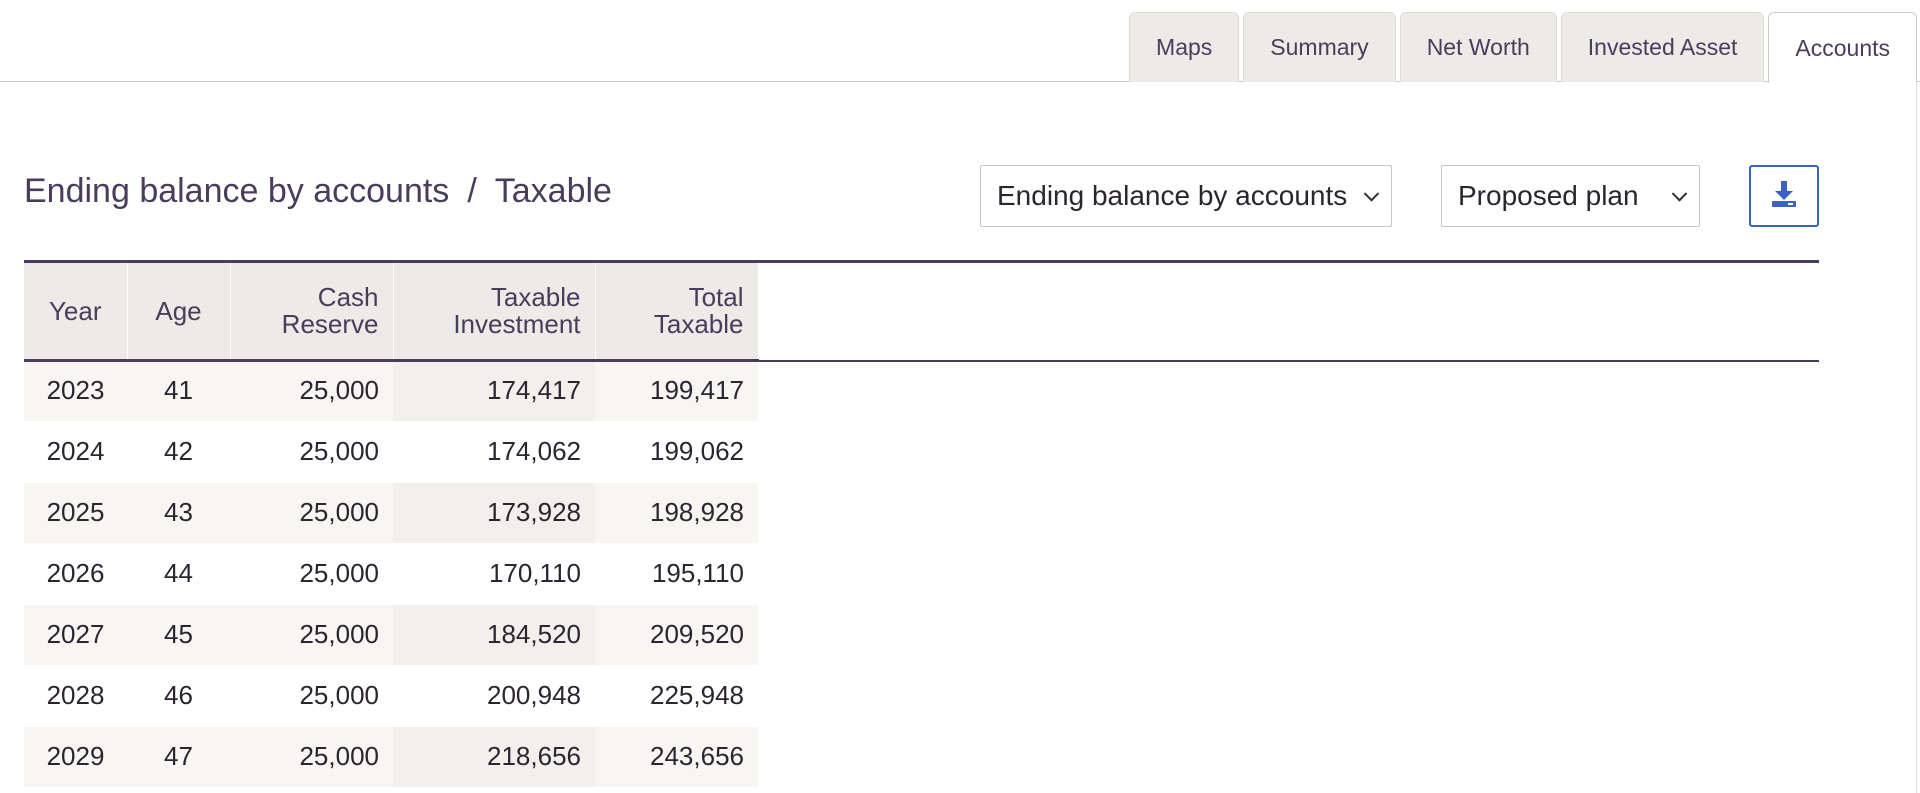 The width and height of the screenshot is (1920, 793). I want to click on breadcrumb: Ending balance by accounts / Taxable, so click(318, 191).